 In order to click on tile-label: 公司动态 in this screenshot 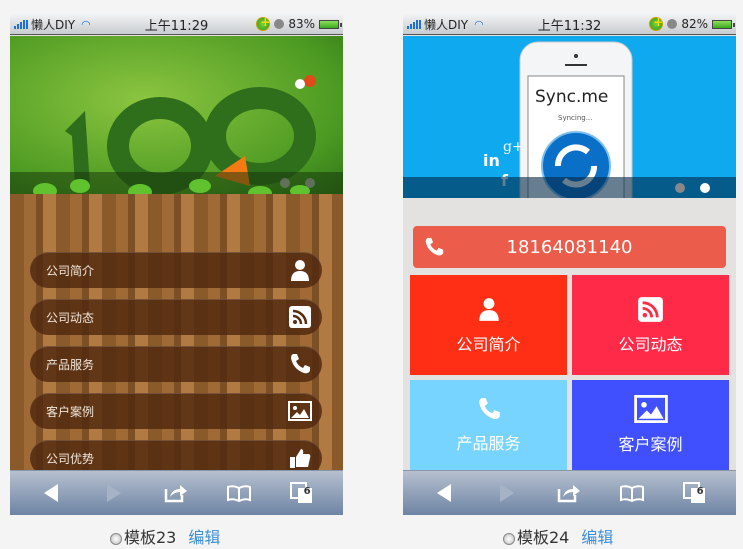, I will do `click(650, 344)`.